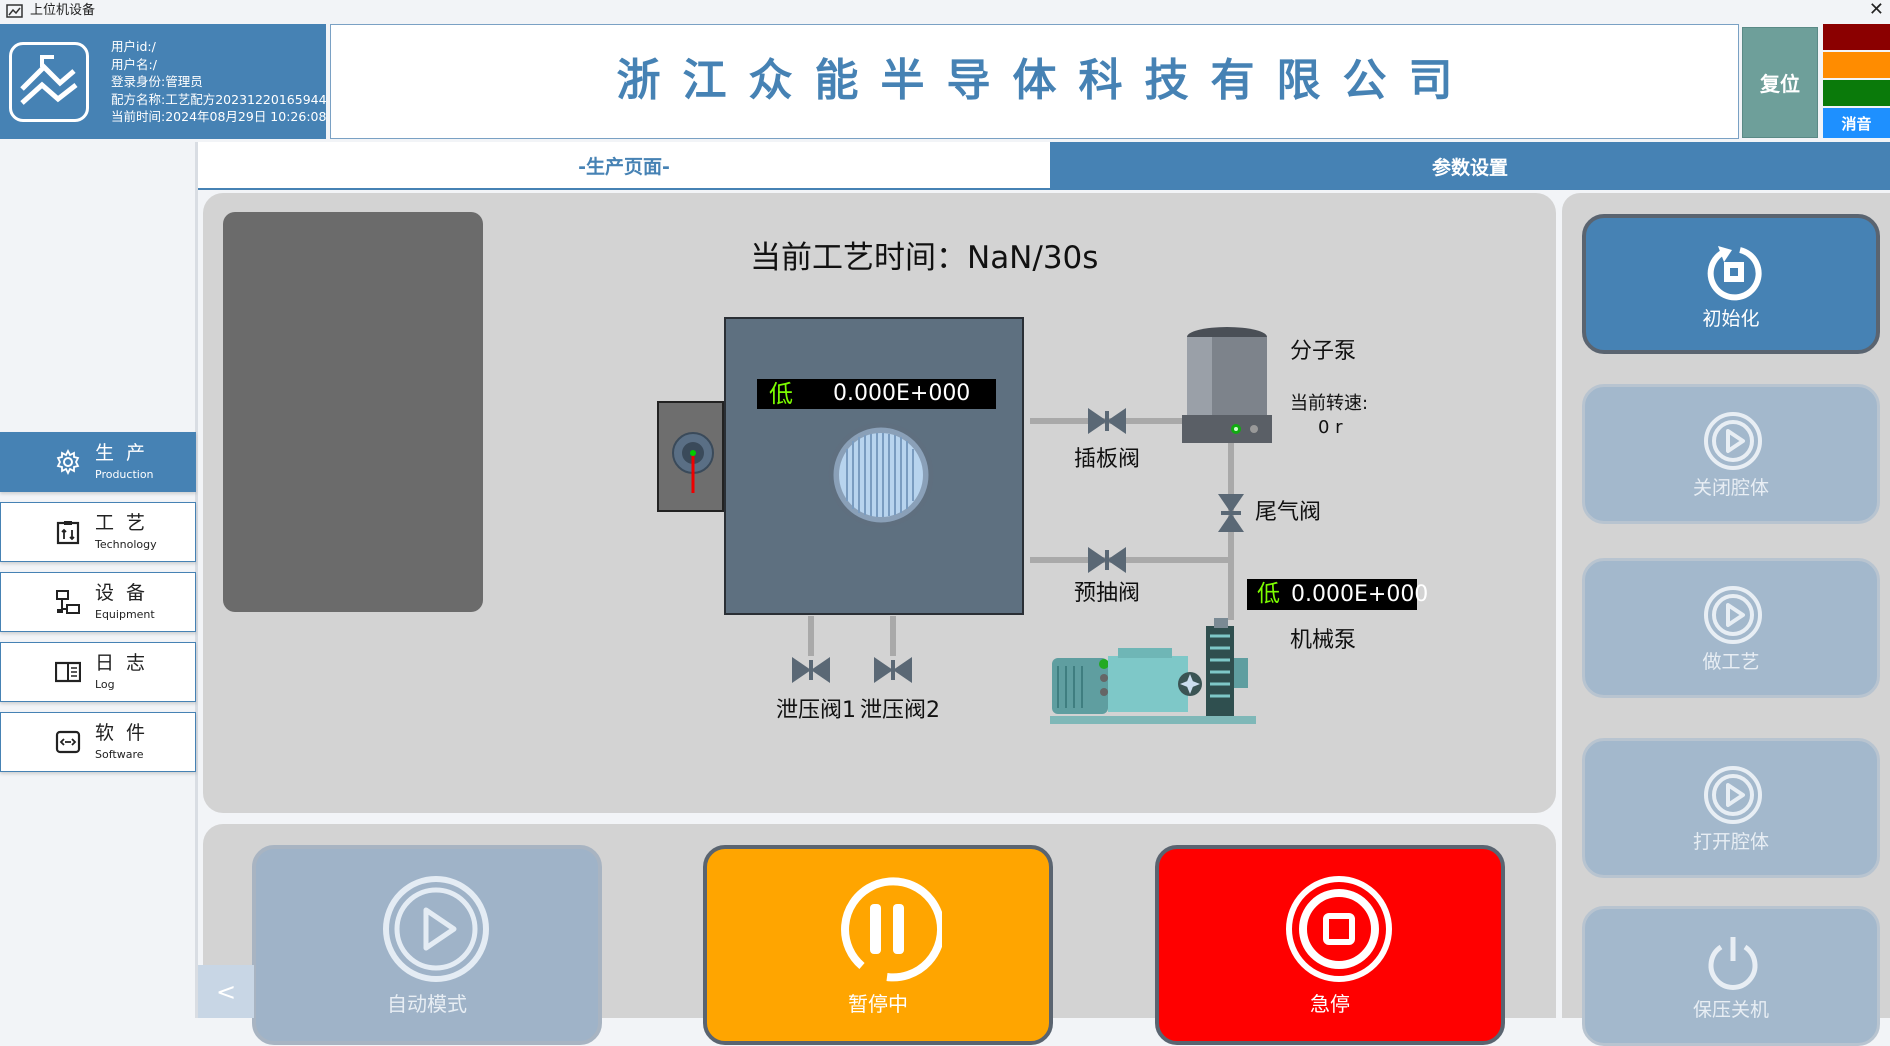 The height and width of the screenshot is (1046, 1890). Describe the element at coordinates (1470, 166) in the screenshot. I see `tab-parameters: 参数设置` at that location.